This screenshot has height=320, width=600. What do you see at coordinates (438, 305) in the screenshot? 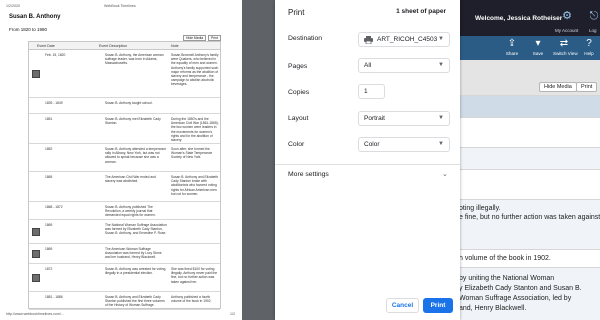
I see `print-button: Print` at bounding box center [438, 305].